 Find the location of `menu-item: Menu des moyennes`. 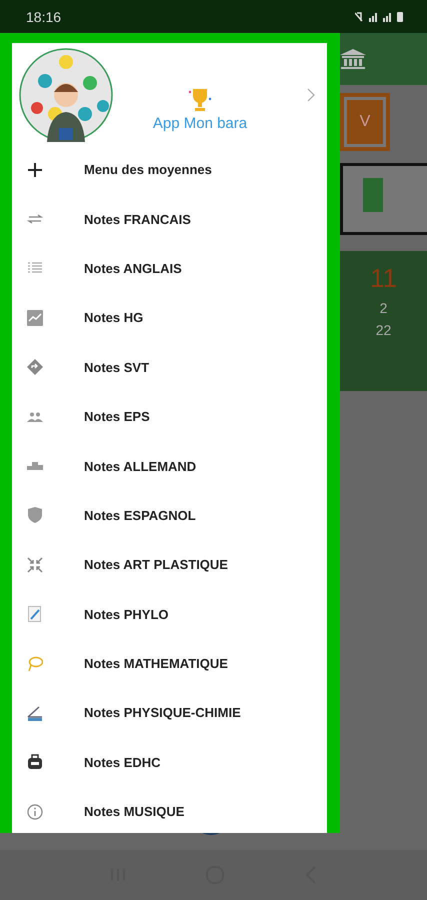

menu-item: Menu des moyennes is located at coordinates (169, 169).